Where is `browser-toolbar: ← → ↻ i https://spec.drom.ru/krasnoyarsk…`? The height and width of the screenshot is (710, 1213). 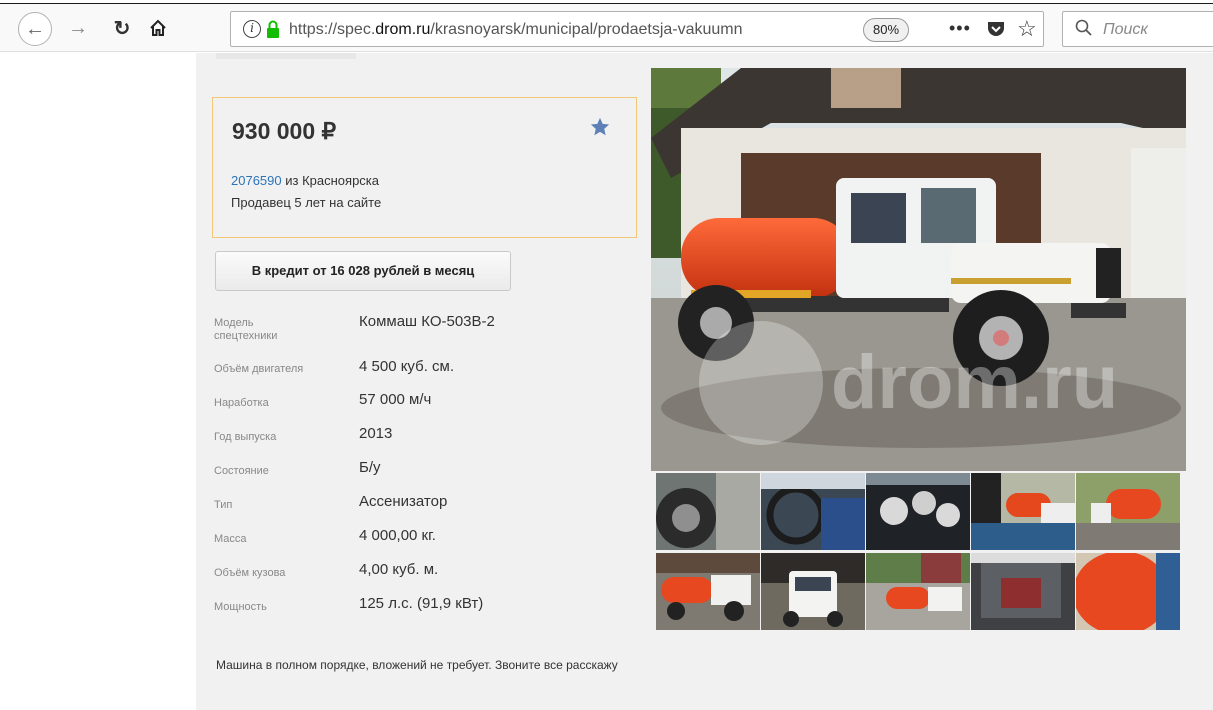
browser-toolbar: ← → ↻ i https://spec.drom.ru/krasnoyarsk… is located at coordinates (606, 26).